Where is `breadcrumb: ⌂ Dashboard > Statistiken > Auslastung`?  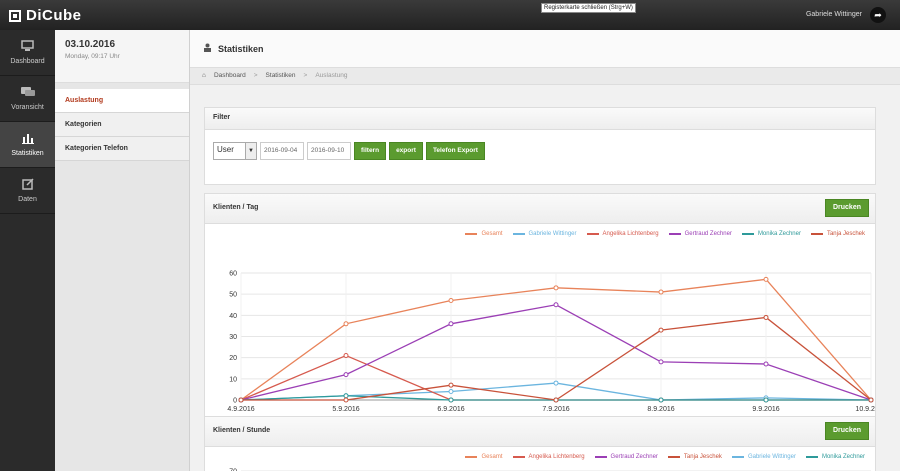 breadcrumb: ⌂ Dashboard > Statistiken > Auslastung is located at coordinates (545, 76).